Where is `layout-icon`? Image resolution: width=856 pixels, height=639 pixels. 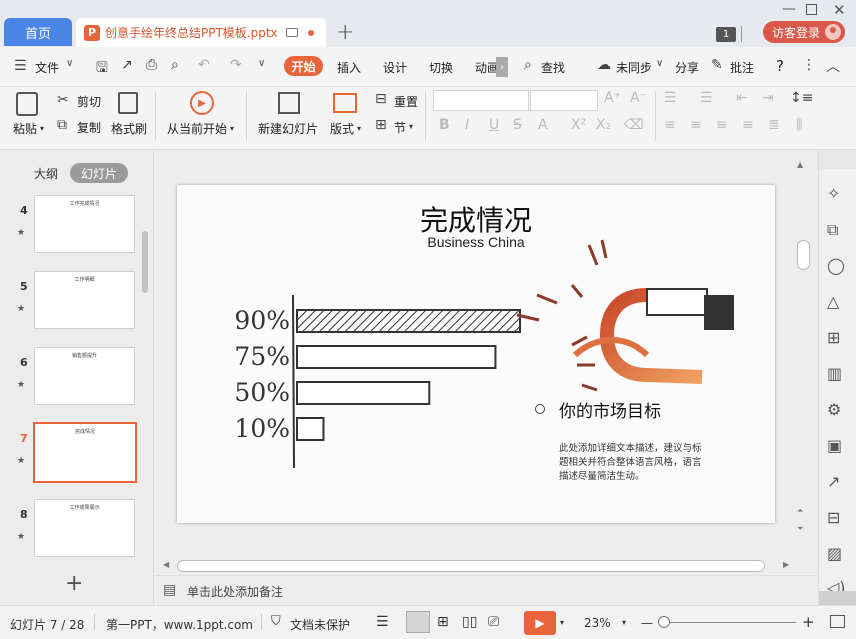
layout-icon is located at coordinates (345, 103).